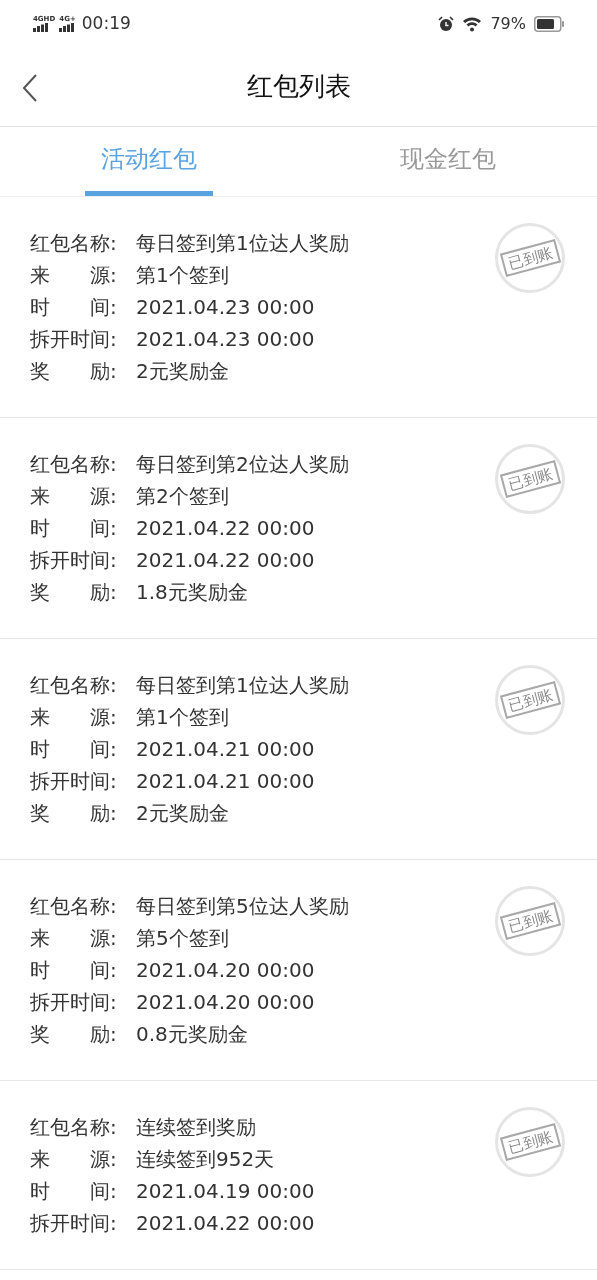 The width and height of the screenshot is (597, 1280). Describe the element at coordinates (242, 906) in the screenshot. I see `field-value: 每日签到第5位达人奖励` at that location.